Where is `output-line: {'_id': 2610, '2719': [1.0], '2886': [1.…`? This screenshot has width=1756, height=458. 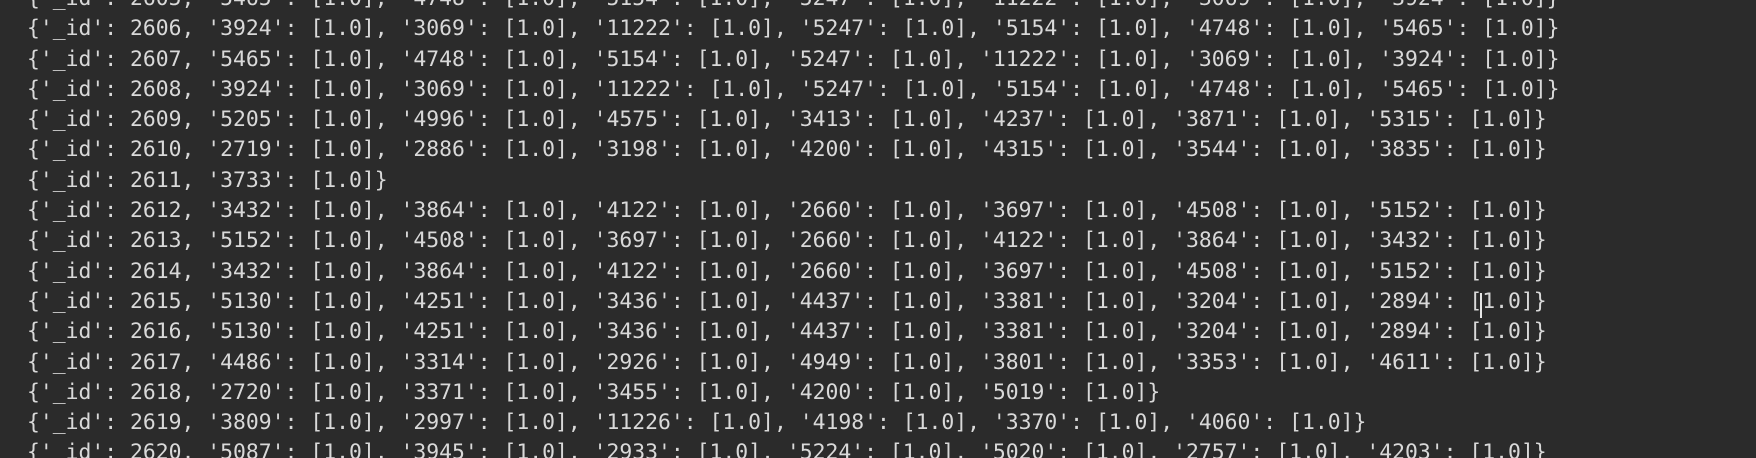
output-line: {'_id': 2610, '2719': [1.0], '2886': [1.… is located at coordinates (787, 150).